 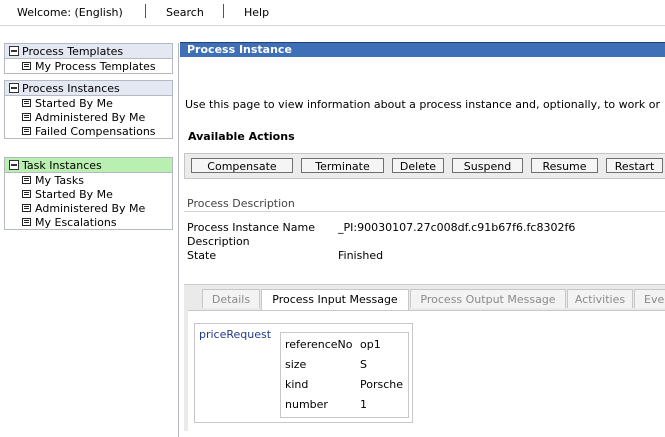 I want to click on nav-item-my-process-templates: My Process Templates, so click(x=88, y=66).